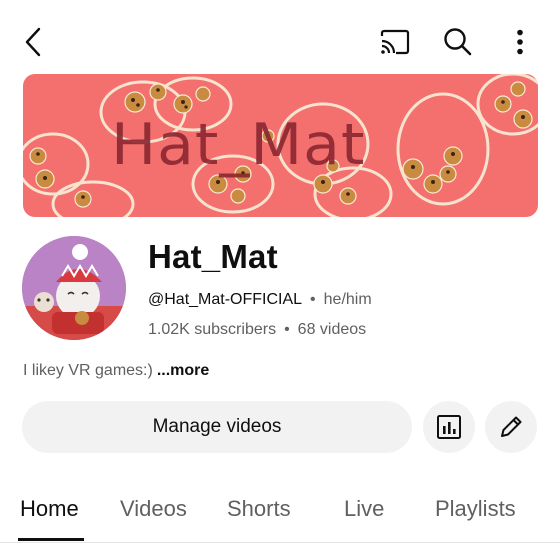 Image resolution: width=560 pixels, height=560 pixels. I want to click on channel-pronouns: he/him, so click(347, 299).